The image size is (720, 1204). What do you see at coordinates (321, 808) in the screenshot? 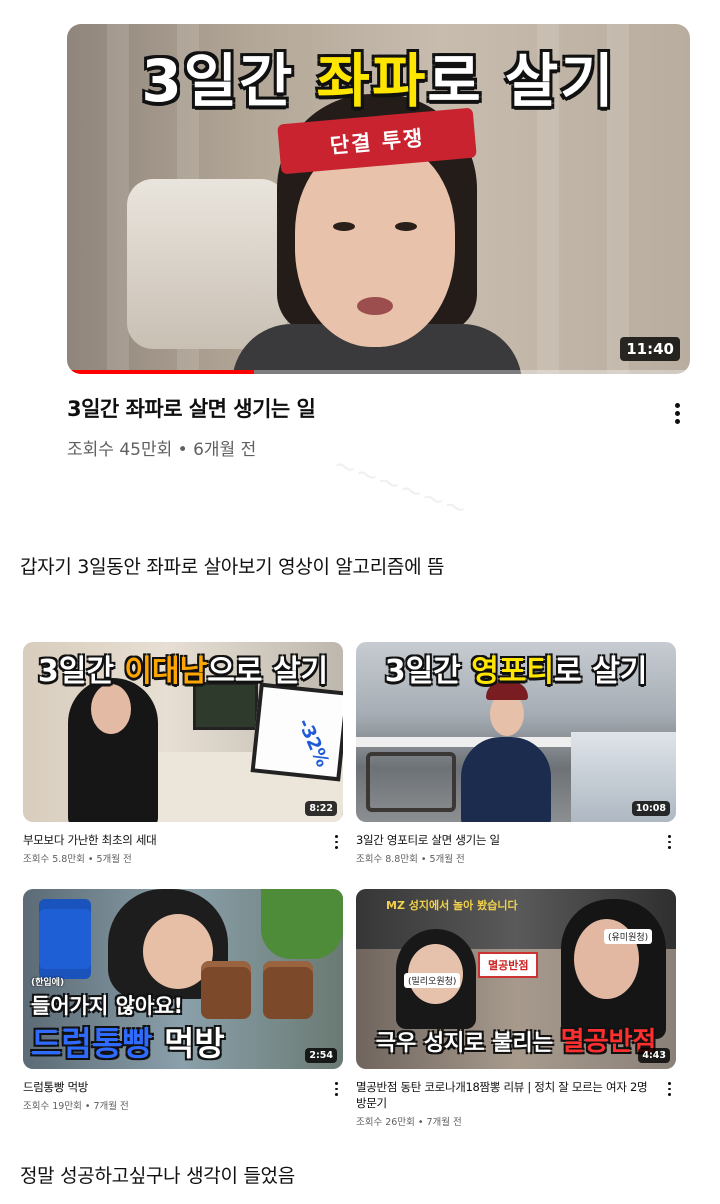
I see `duration-badge: 8:22` at bounding box center [321, 808].